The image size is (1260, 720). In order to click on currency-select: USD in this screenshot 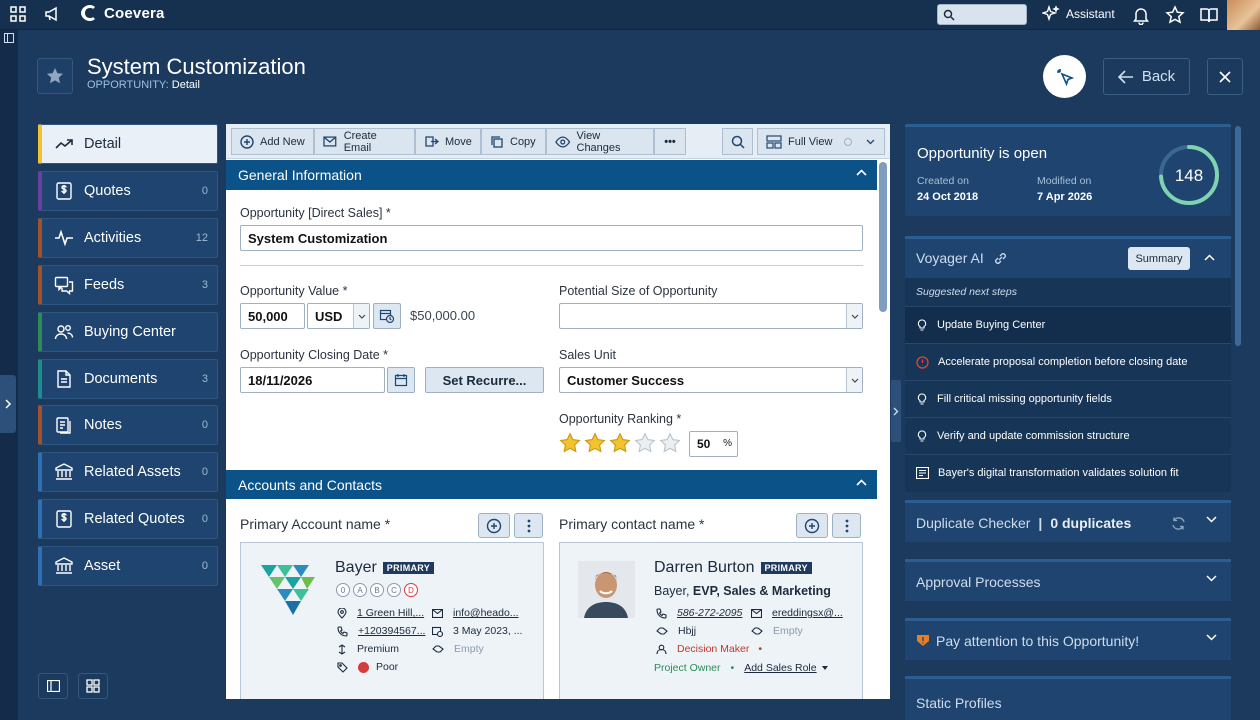, I will do `click(338, 316)`.